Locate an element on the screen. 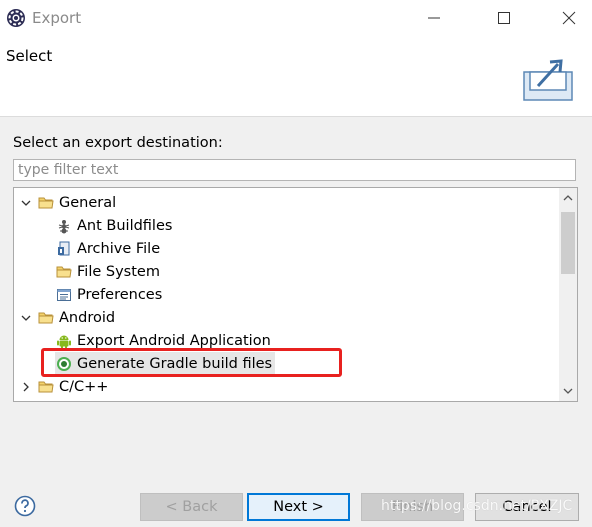 The image size is (592, 527). tree-node-cpp: C/C++ is located at coordinates (284, 386).